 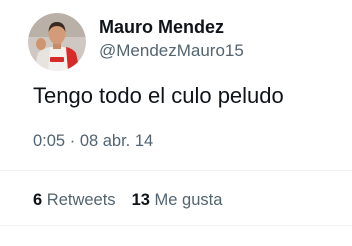 I want to click on tweet-stats: 6 Retweets 13 Me gusta, so click(x=127, y=200).